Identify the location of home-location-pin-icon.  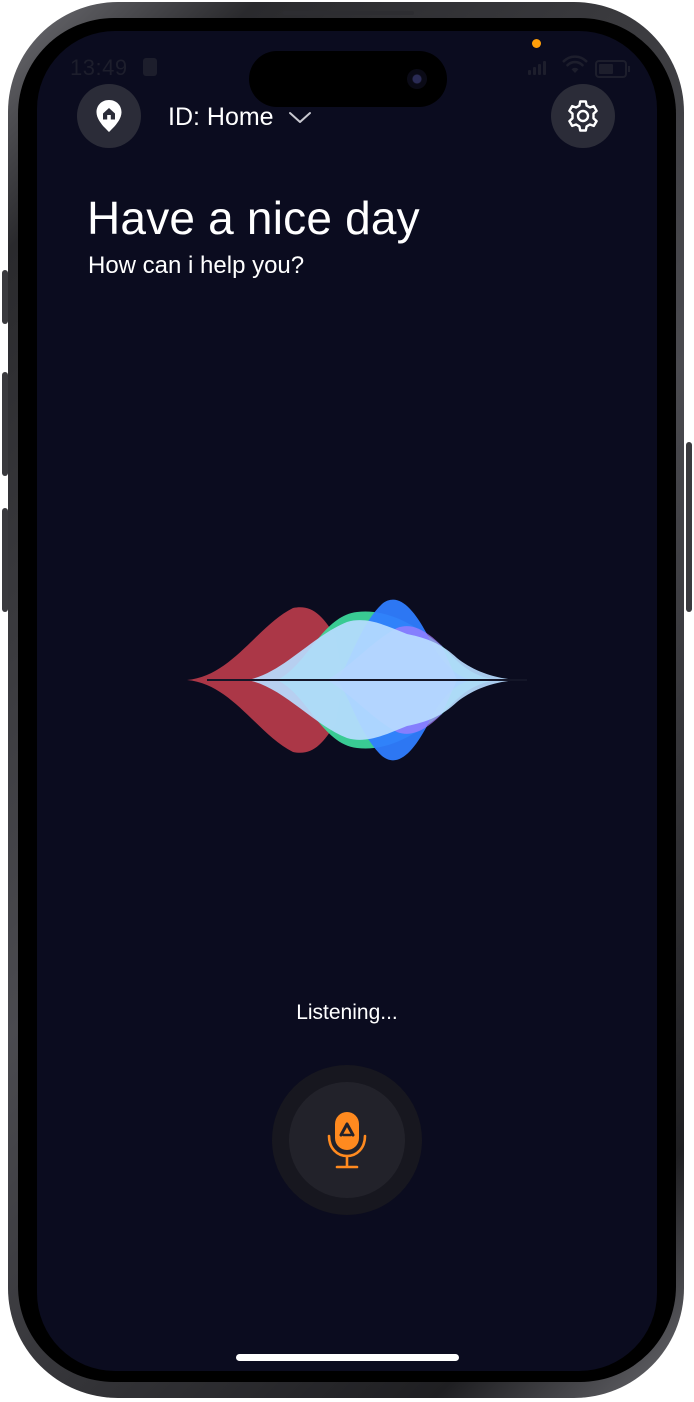
(109, 116).